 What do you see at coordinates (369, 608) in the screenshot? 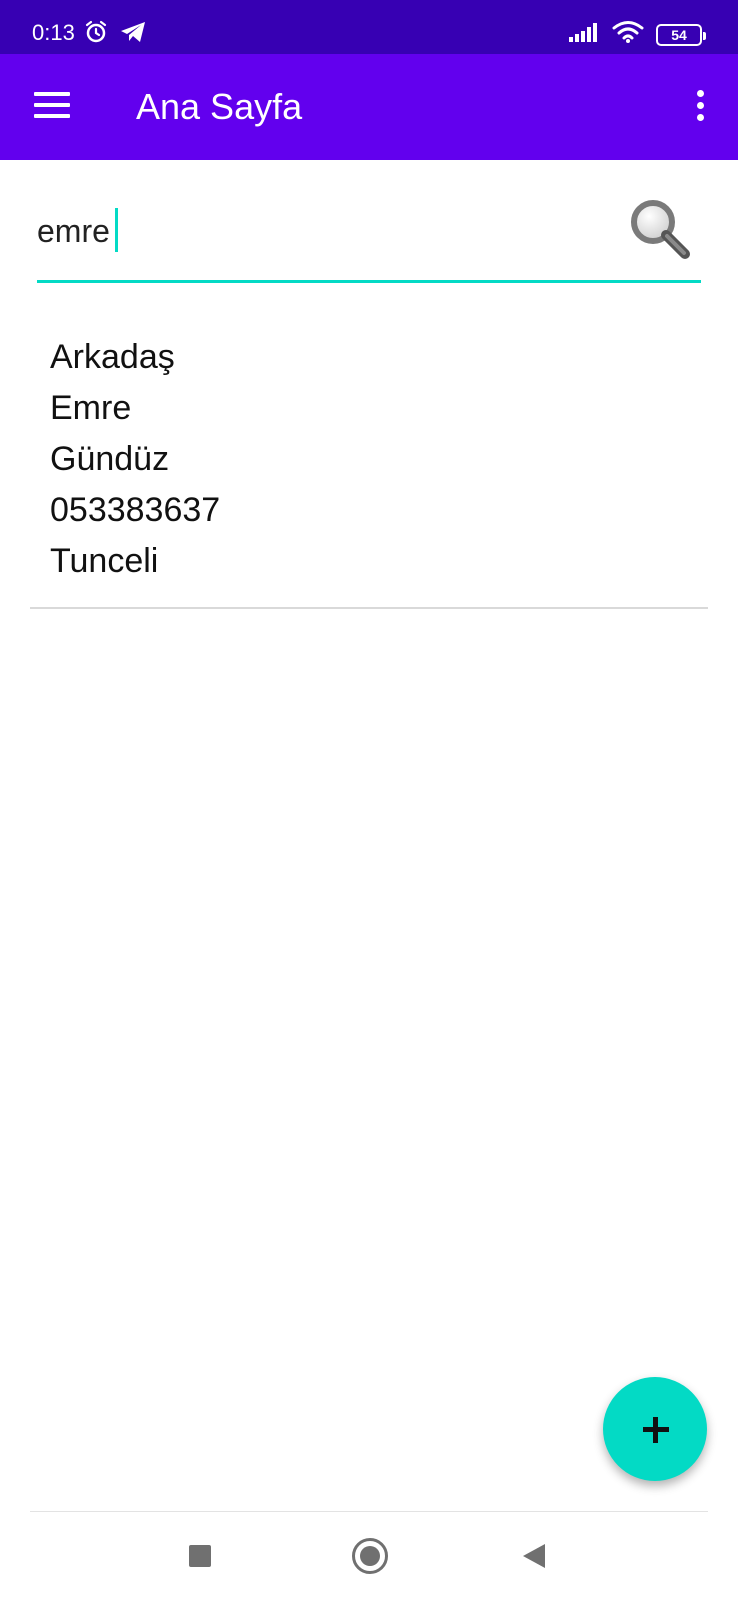
I see `list-divider` at bounding box center [369, 608].